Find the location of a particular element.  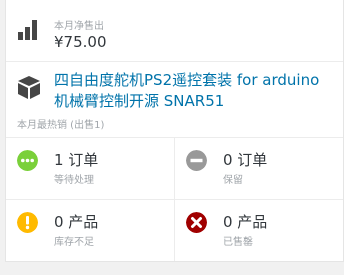

best-seller-sublabel: 本月最热销 (出售1) is located at coordinates (61, 125).